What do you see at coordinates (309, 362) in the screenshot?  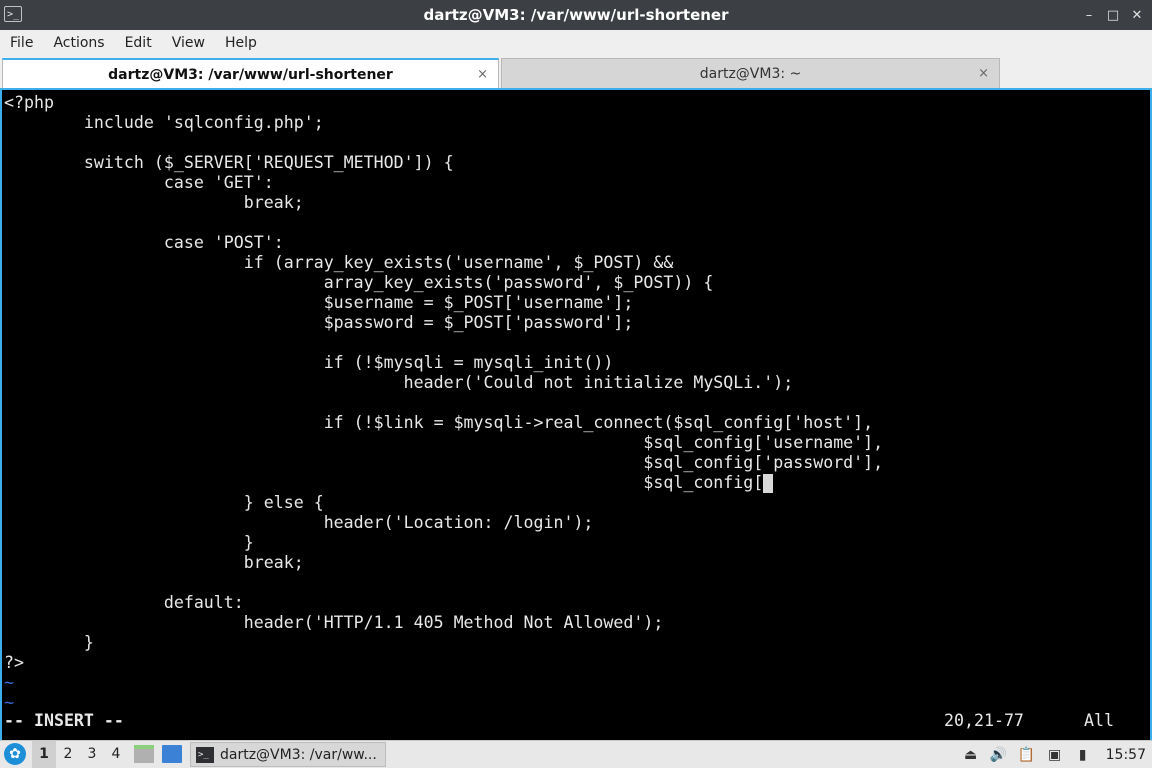 I see `code-line: if (!$mysqli = mysqli_init())` at bounding box center [309, 362].